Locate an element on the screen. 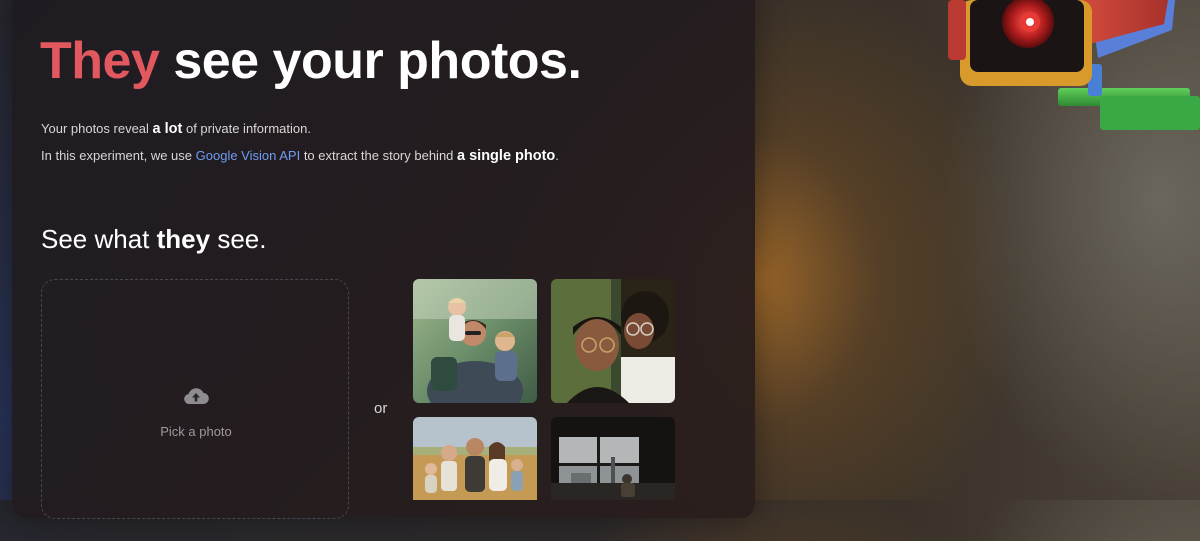 This screenshot has height=541, width=1200. or-divider-label: or is located at coordinates (381, 408).